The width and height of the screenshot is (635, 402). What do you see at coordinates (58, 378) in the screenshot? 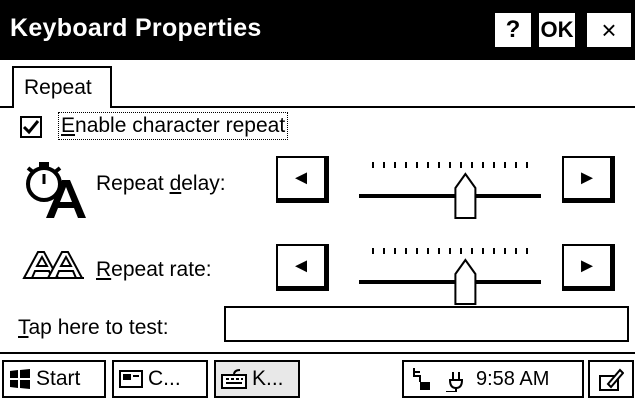
I see `start-label: Start` at bounding box center [58, 378].